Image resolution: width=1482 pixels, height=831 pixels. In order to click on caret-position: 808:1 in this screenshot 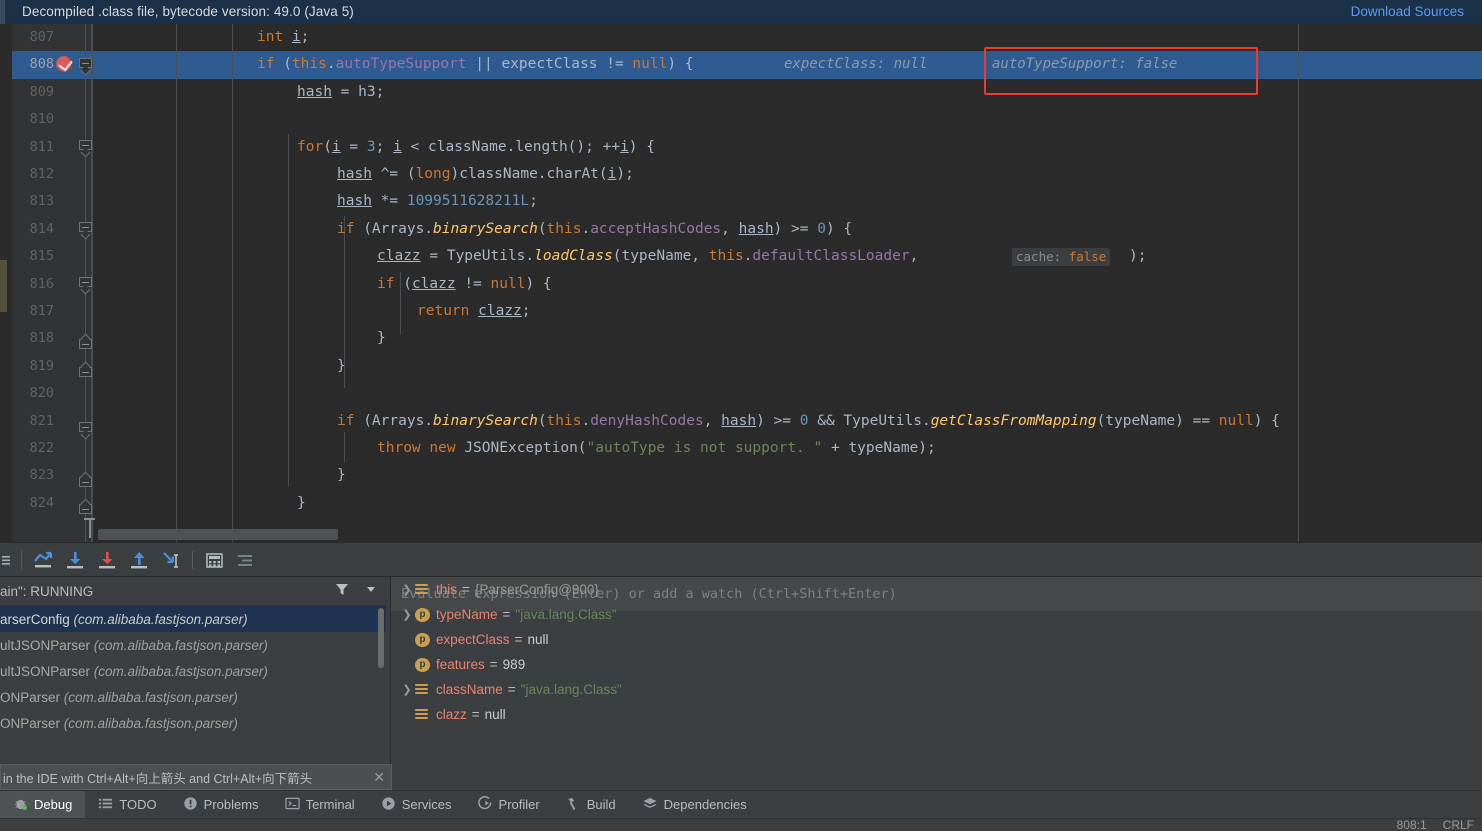, I will do `click(1412, 825)`.